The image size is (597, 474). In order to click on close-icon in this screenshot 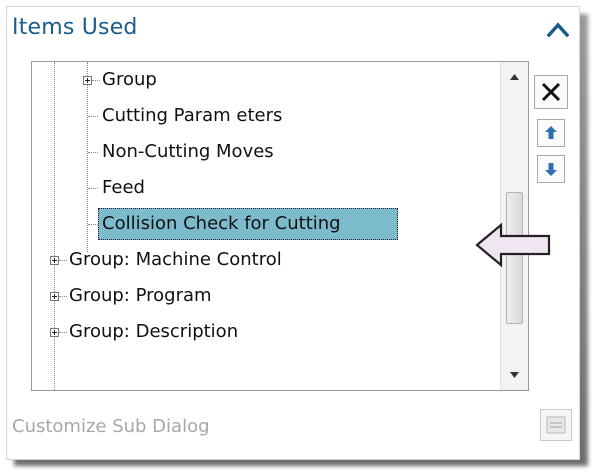, I will do `click(551, 92)`.